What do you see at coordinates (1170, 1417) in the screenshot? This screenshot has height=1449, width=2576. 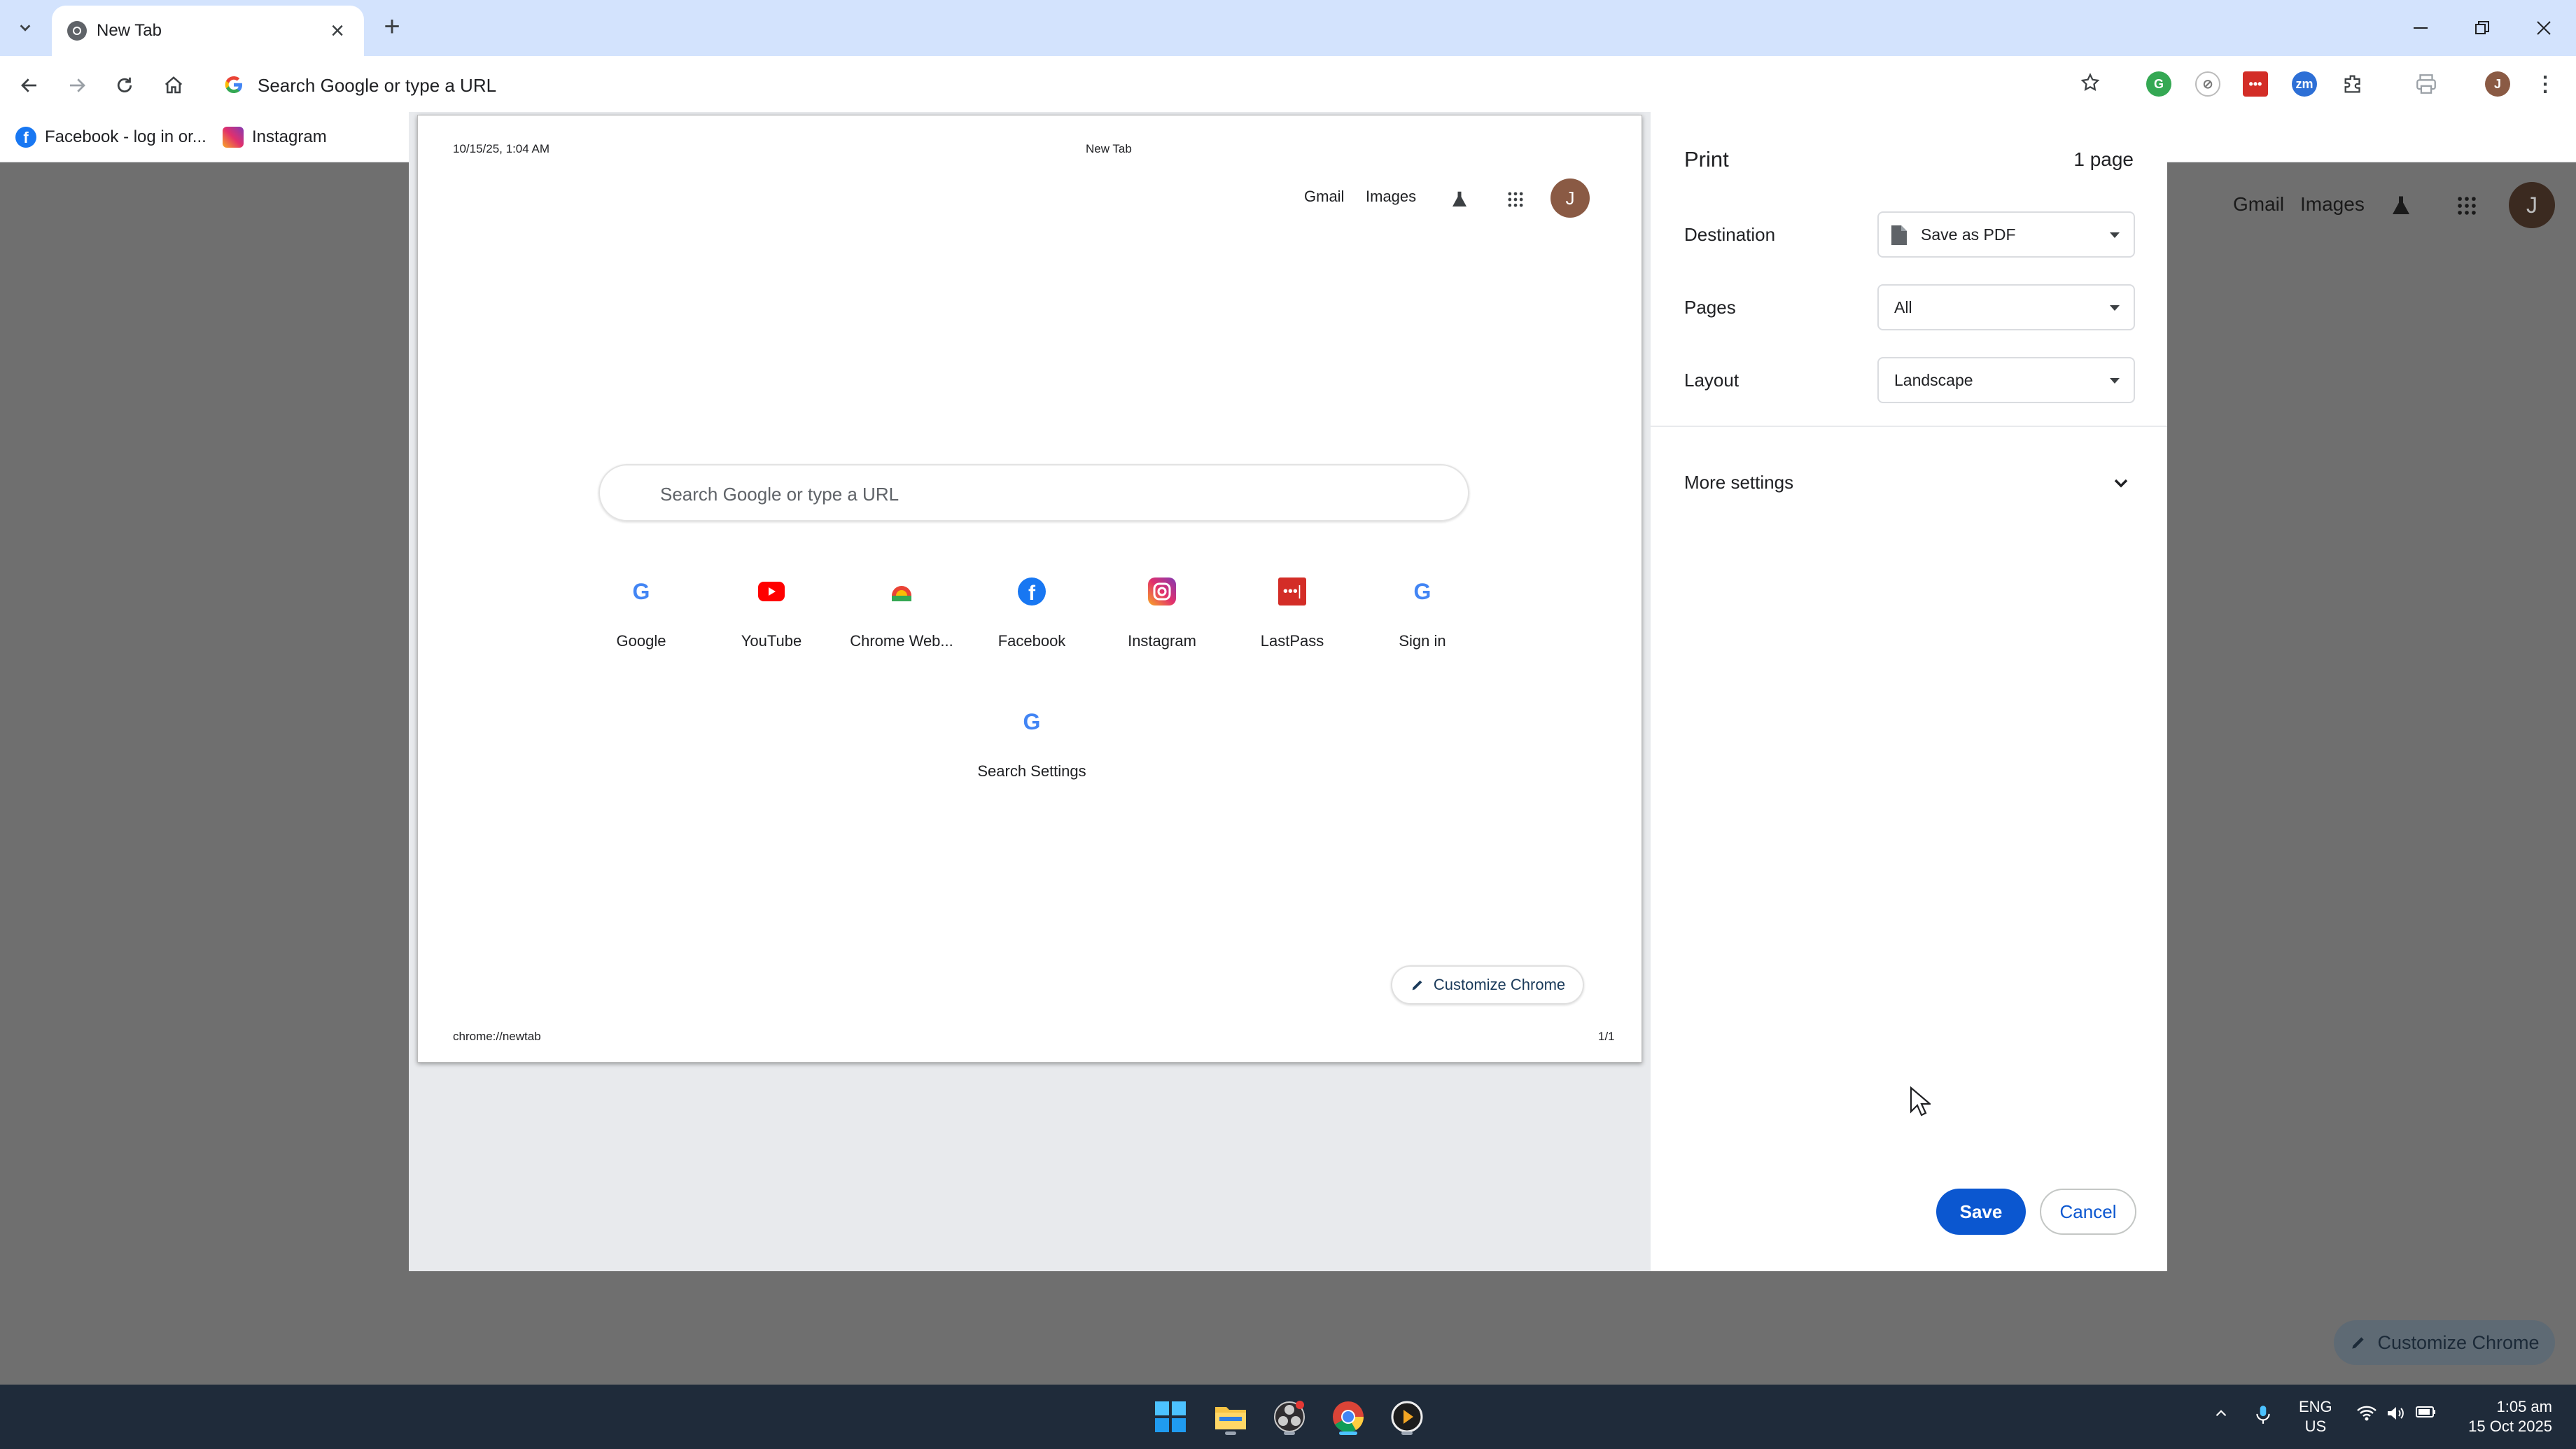 I see `windows-start-button` at bounding box center [1170, 1417].